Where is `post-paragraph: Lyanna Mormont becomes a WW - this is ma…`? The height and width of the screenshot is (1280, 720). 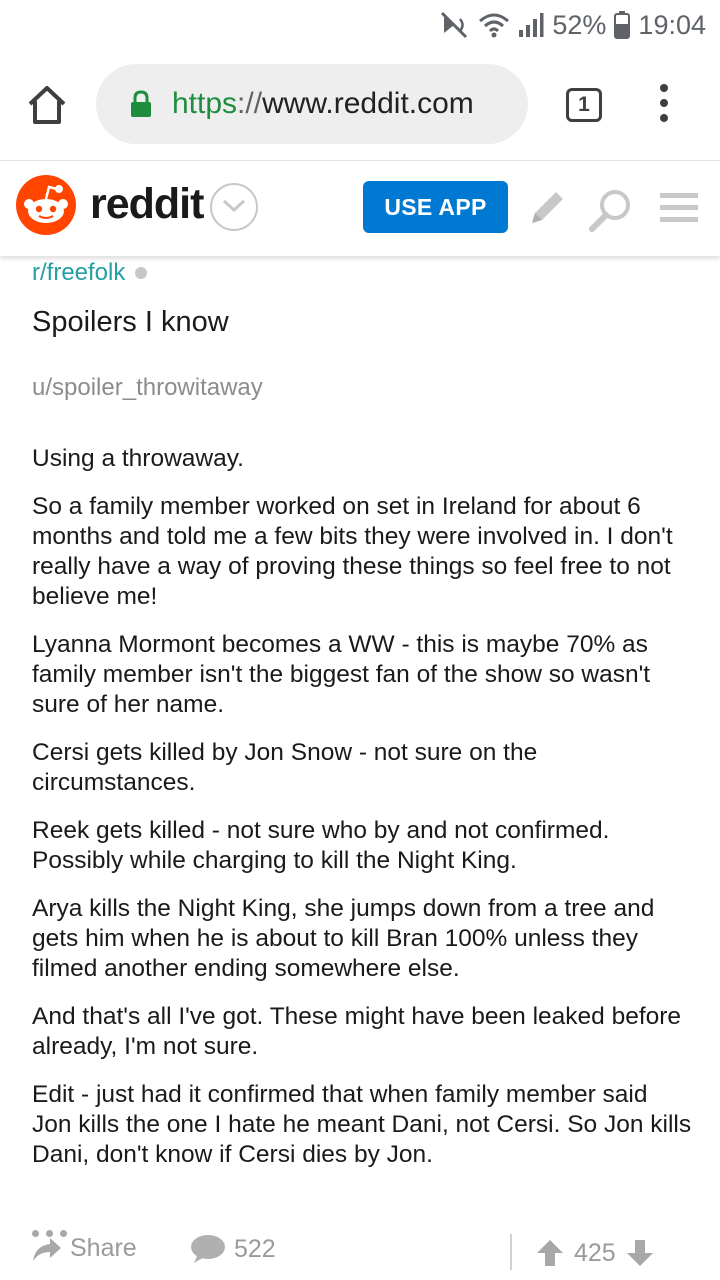
post-paragraph: Lyanna Mormont becomes a WW - this is ma… is located at coordinates (341, 674).